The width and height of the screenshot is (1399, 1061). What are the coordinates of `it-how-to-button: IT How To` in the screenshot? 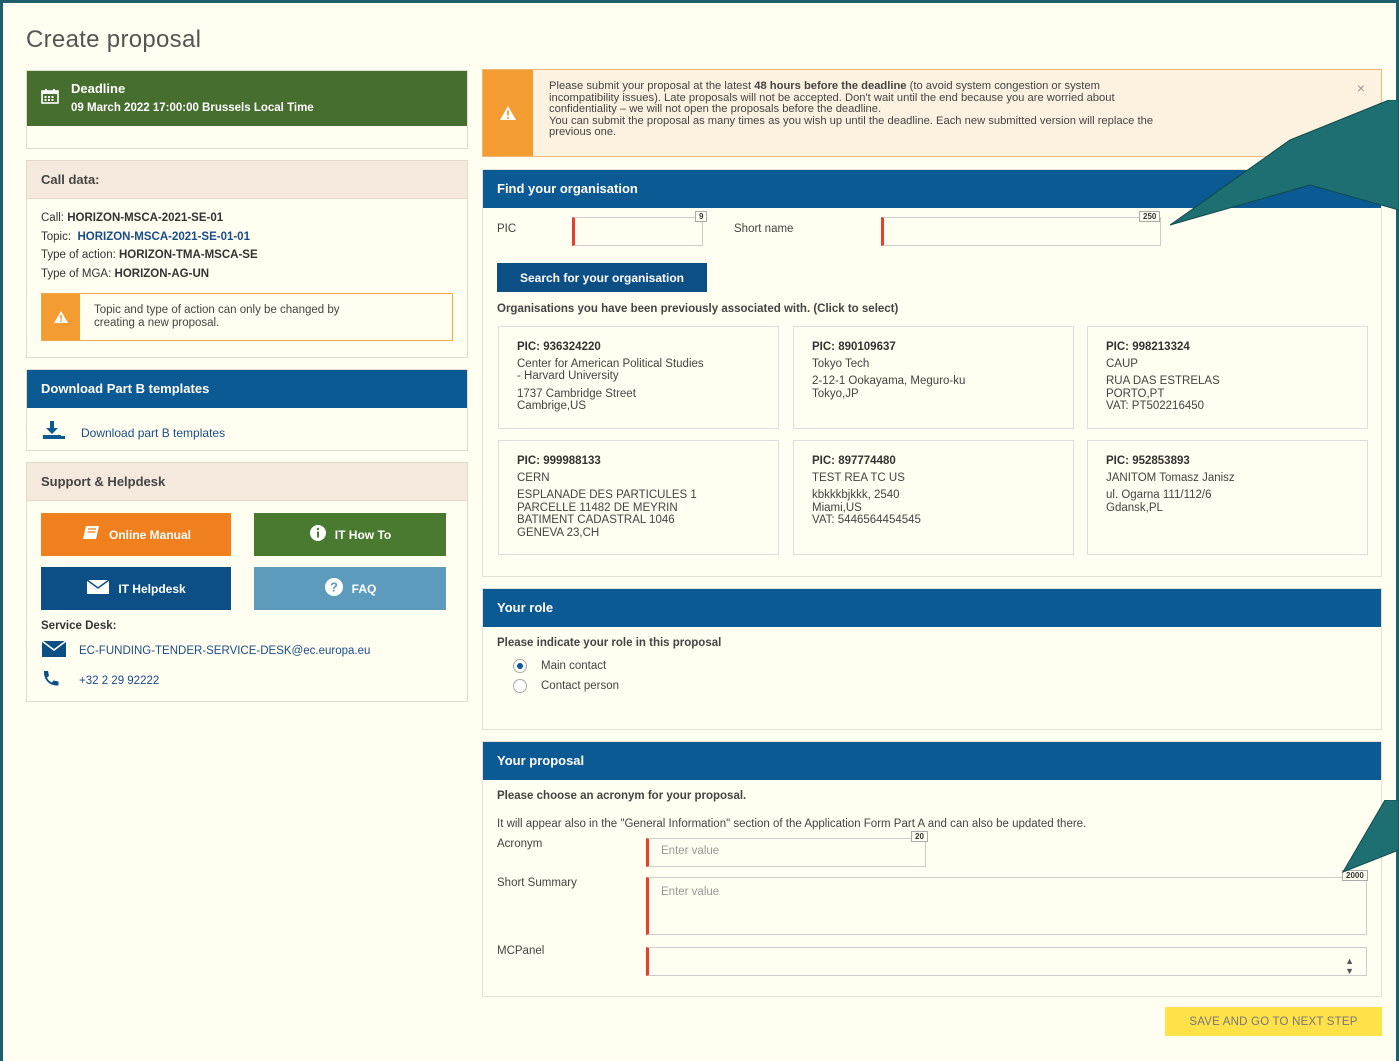 It's located at (350, 534).